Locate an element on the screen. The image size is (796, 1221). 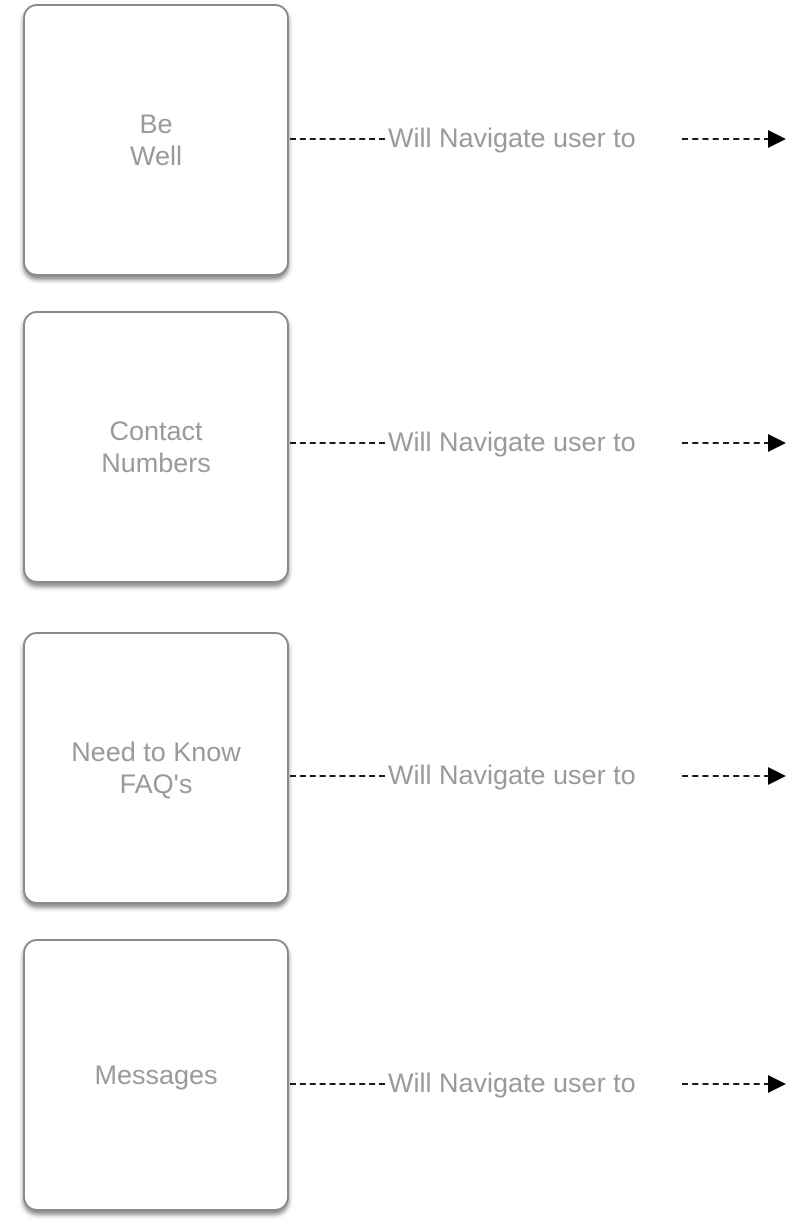
card-label: Need to Know FAQ's is located at coordinates (156, 768).